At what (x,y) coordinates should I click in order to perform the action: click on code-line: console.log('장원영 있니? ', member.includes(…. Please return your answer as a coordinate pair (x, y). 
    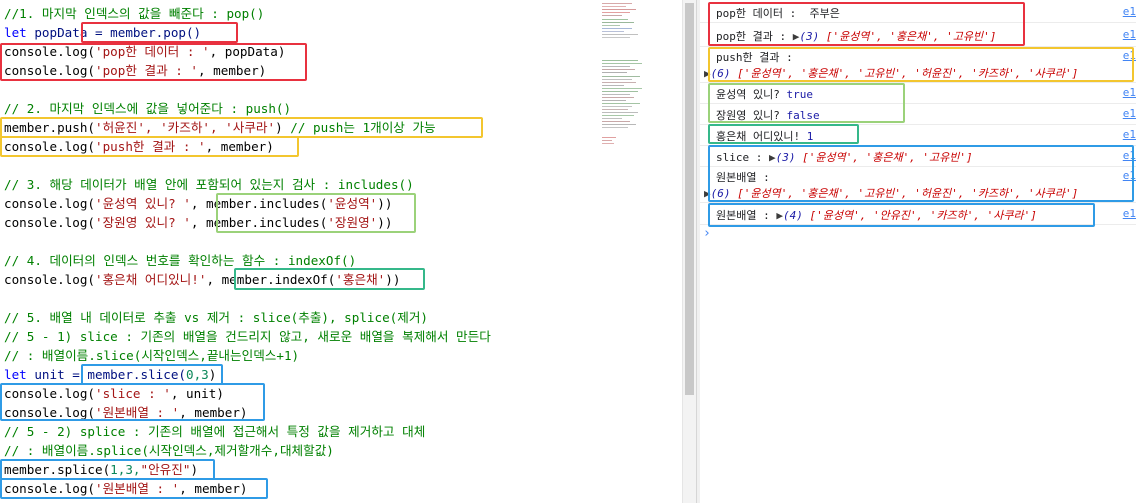
    Looking at the image, I should click on (198, 222).